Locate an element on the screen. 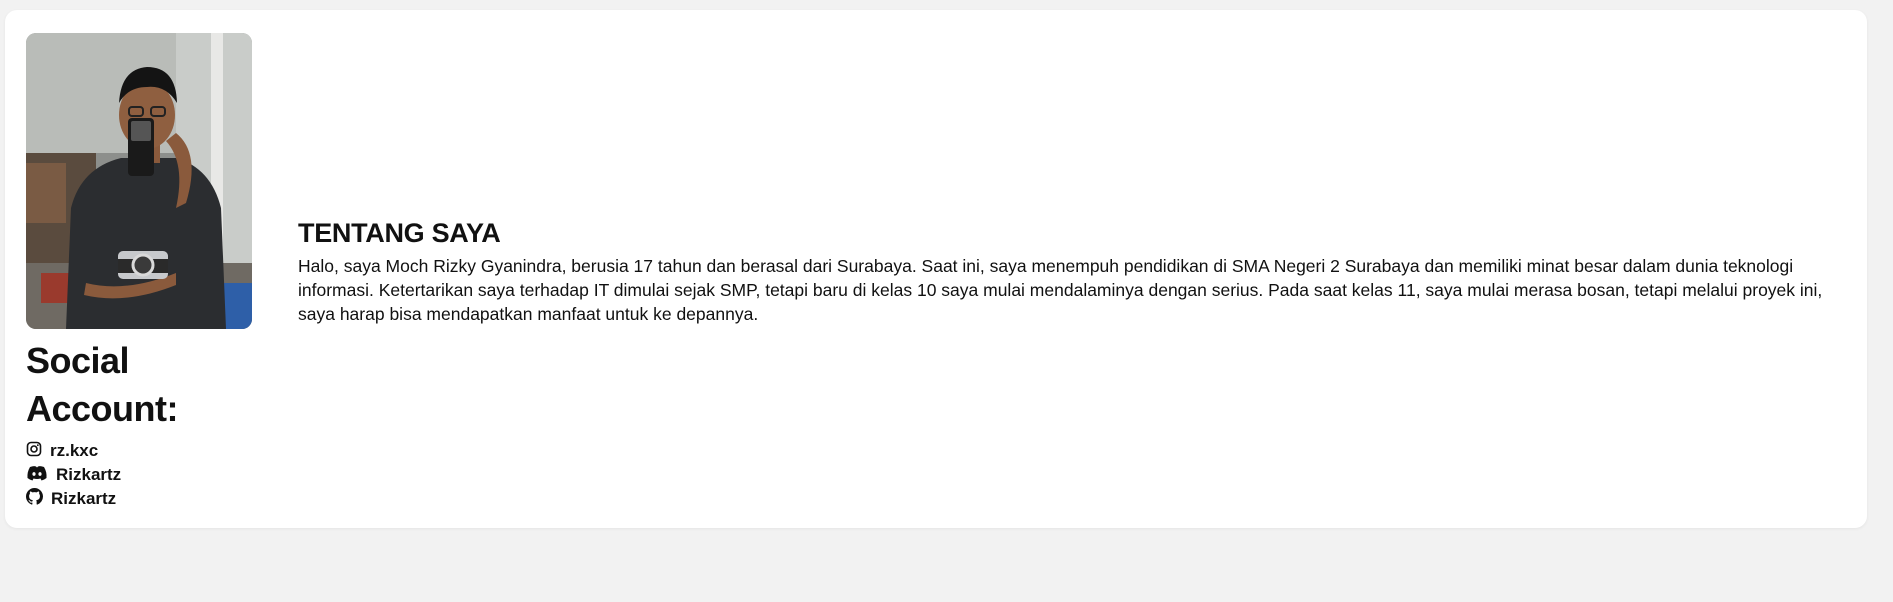  profile-photo is located at coordinates (139, 181).